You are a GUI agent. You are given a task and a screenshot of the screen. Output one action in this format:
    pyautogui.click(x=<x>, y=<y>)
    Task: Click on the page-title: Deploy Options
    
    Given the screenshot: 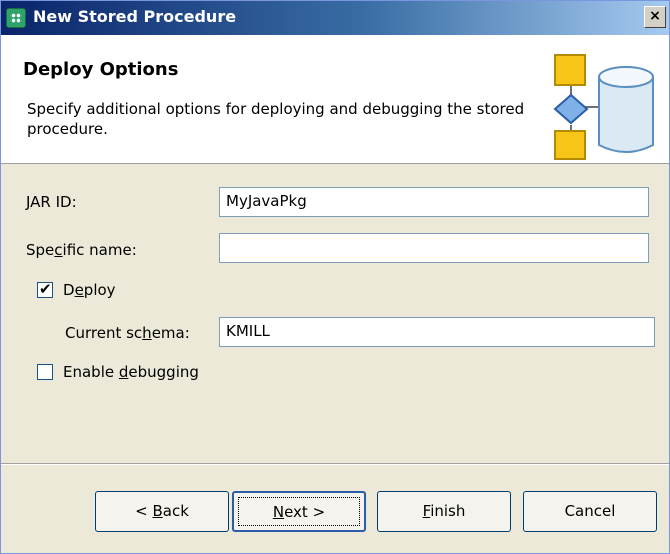 What is the action you would take?
    pyautogui.click(x=101, y=69)
    